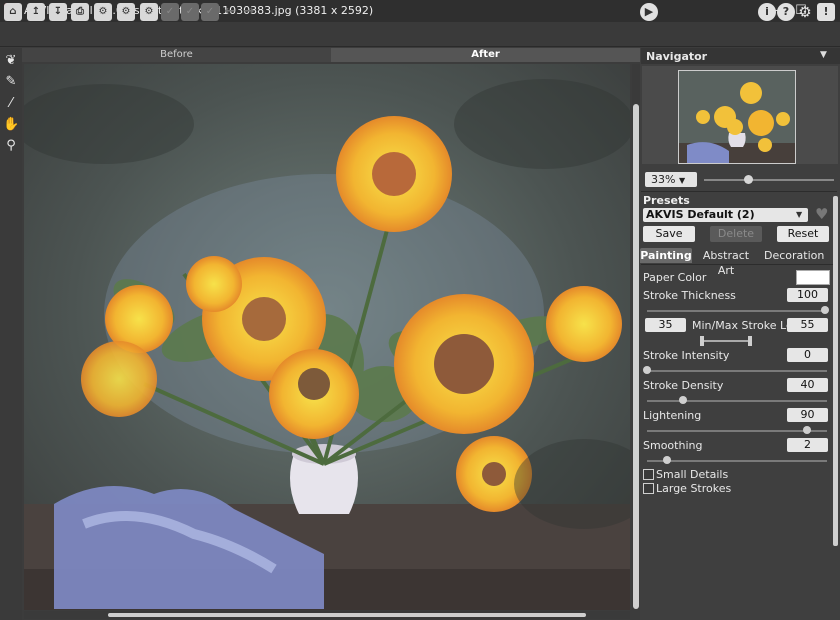  What do you see at coordinates (807, 415) in the screenshot?
I see `lightening-value: 90` at bounding box center [807, 415].